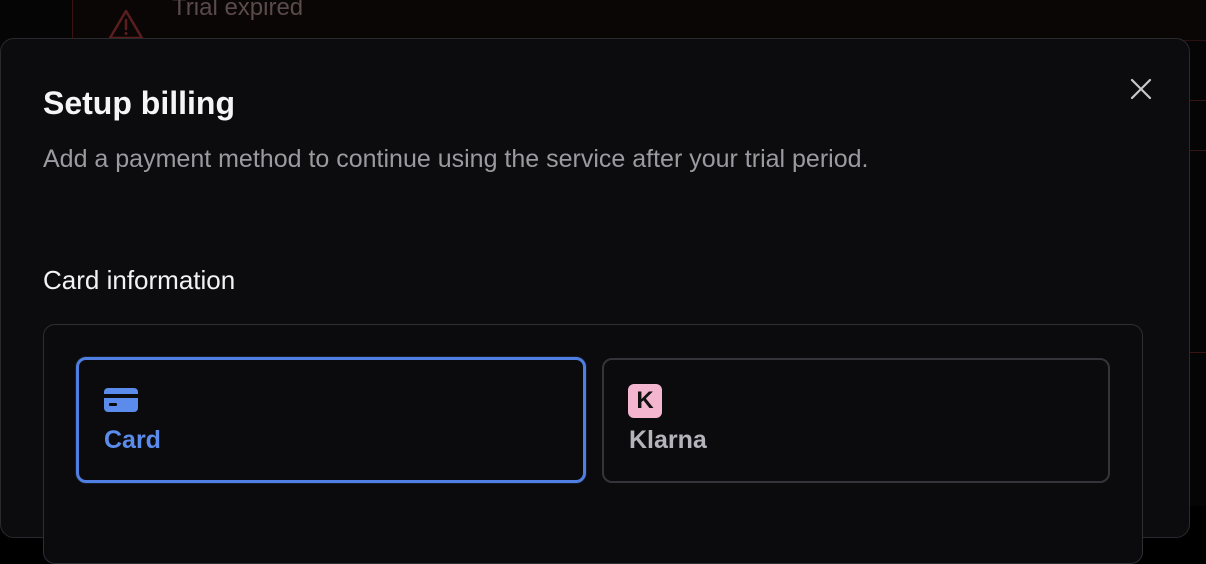  I want to click on close-icon, so click(1141, 89).